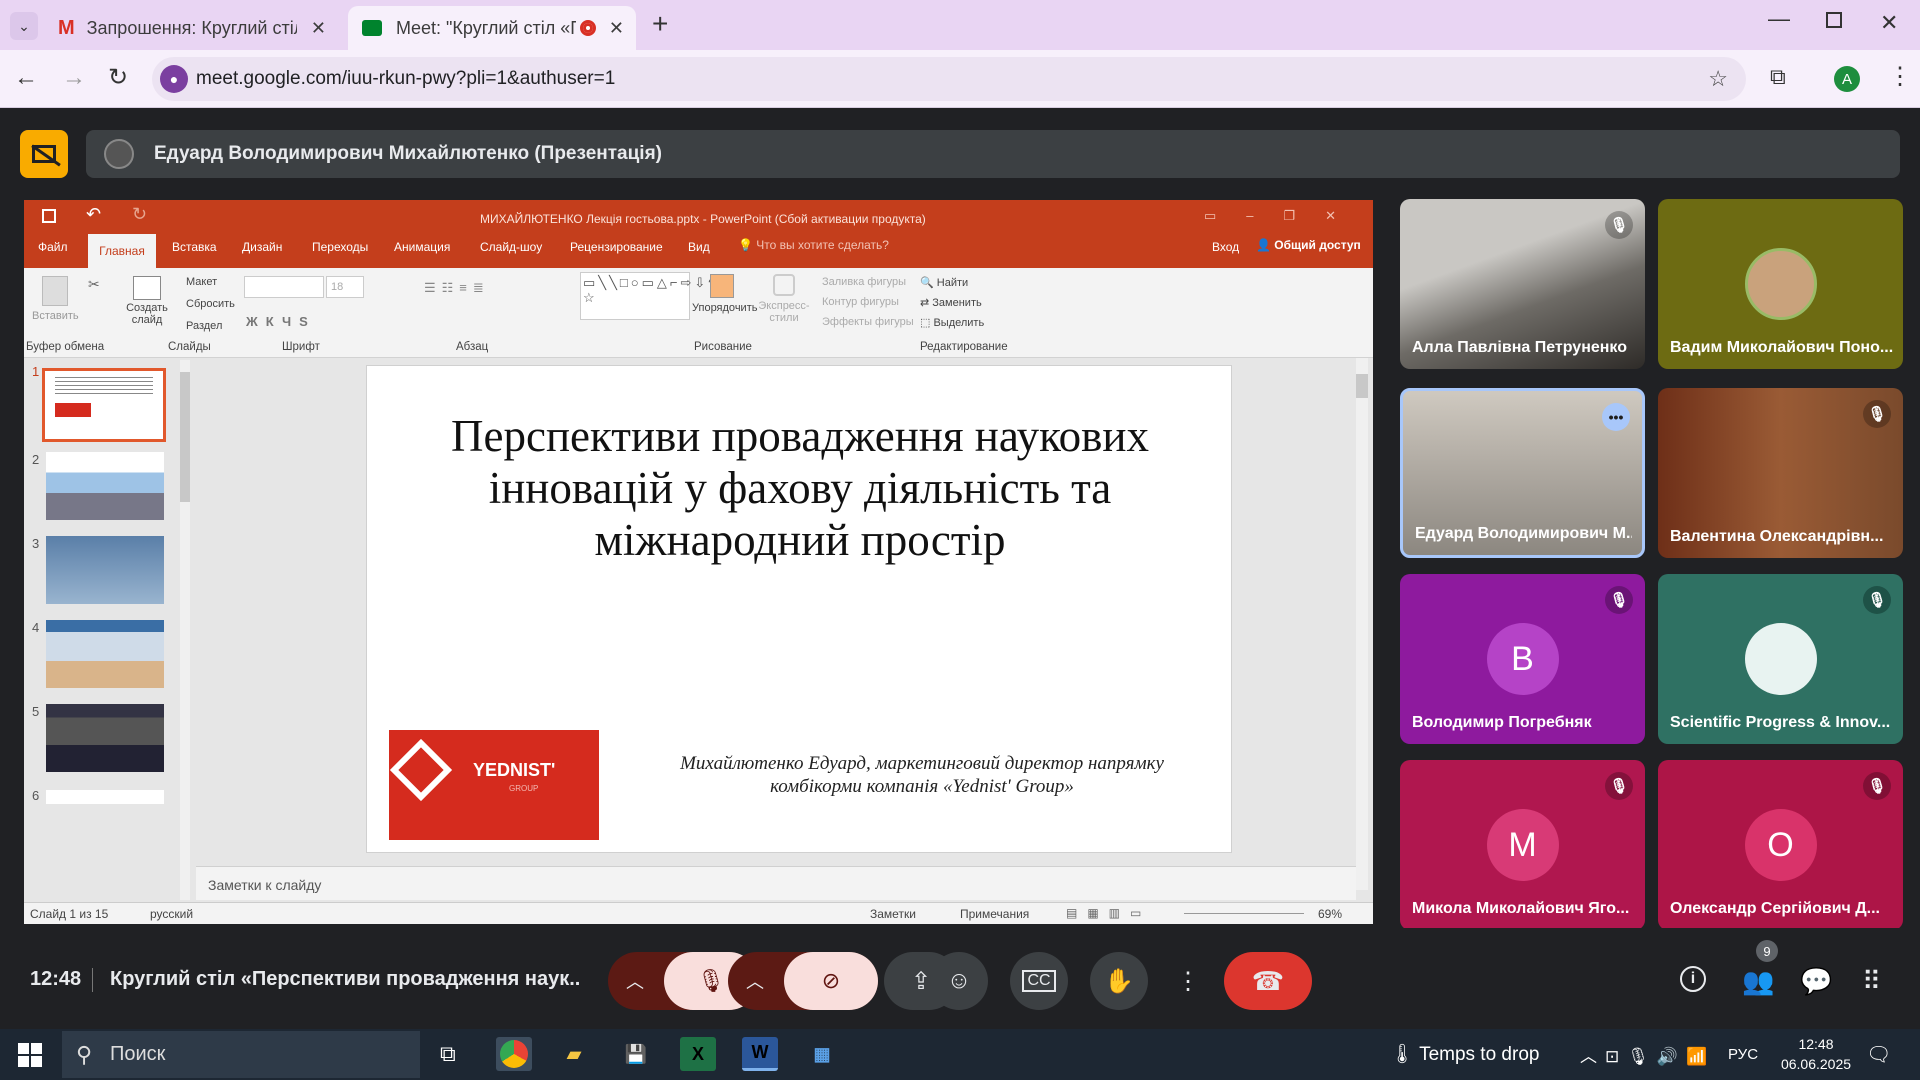  What do you see at coordinates (492, 28) in the screenshot?
I see `tab-meet: Meet: "Круглий стіл «Перс ✕` at bounding box center [492, 28].